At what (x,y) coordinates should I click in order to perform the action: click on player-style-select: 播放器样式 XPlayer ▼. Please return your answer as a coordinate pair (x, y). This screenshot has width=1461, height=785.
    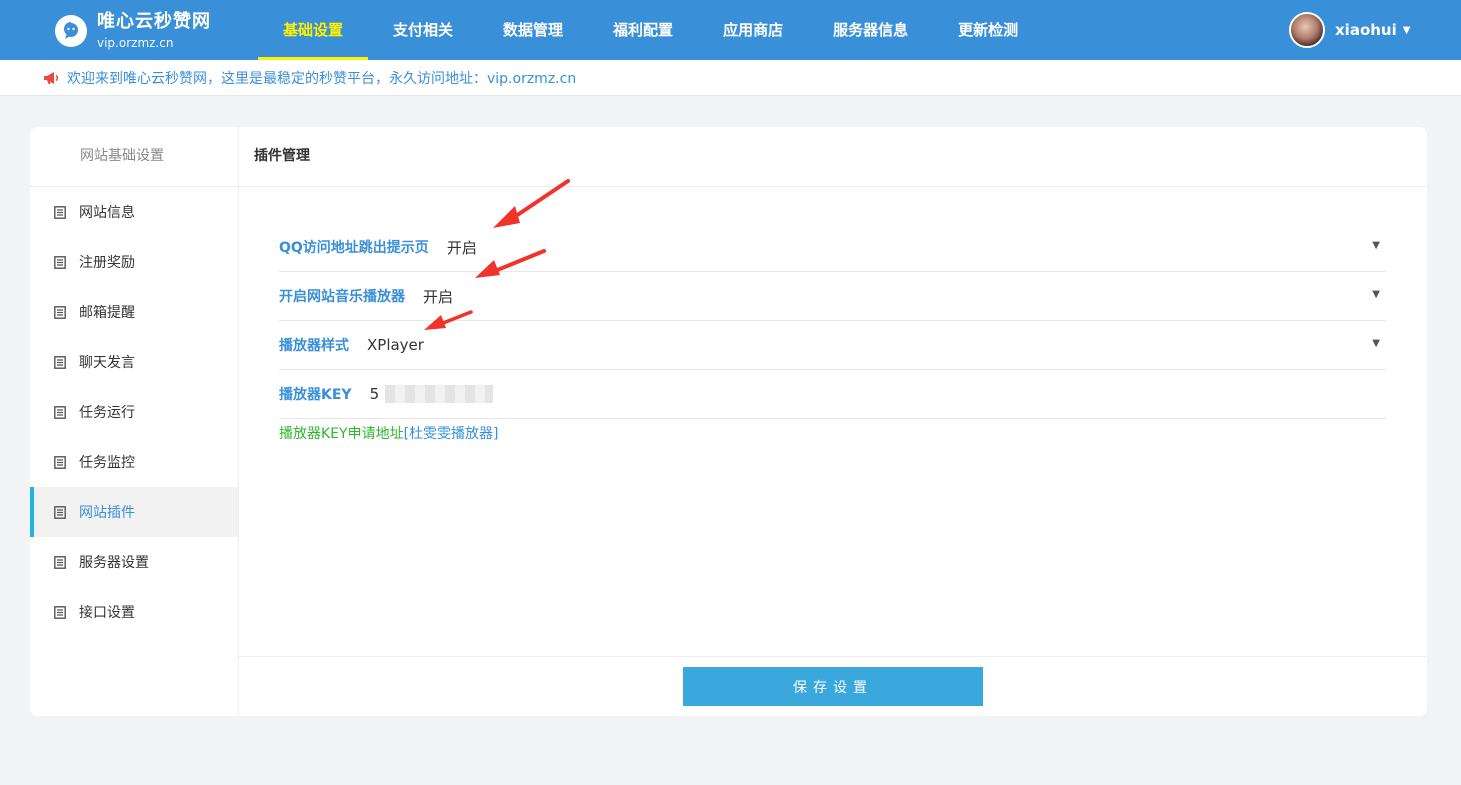
    Looking at the image, I should click on (832, 345).